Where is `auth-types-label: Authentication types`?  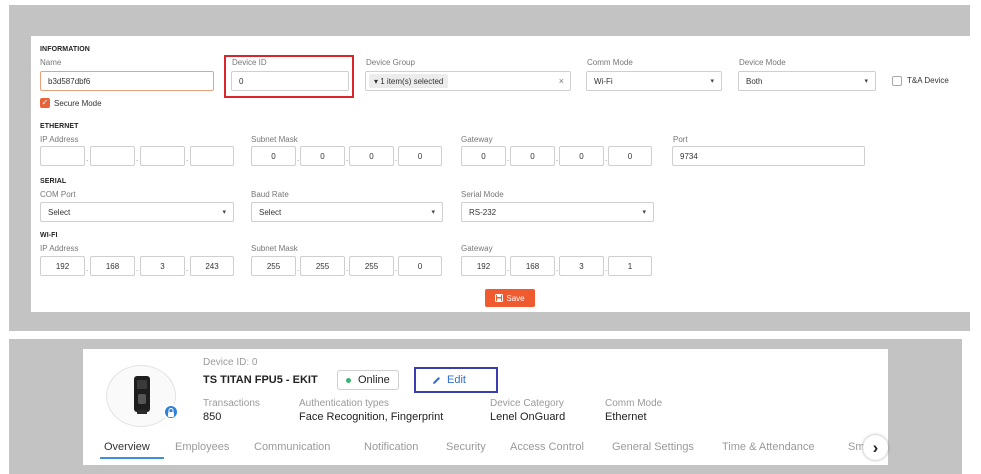
auth-types-label: Authentication types is located at coordinates (344, 403).